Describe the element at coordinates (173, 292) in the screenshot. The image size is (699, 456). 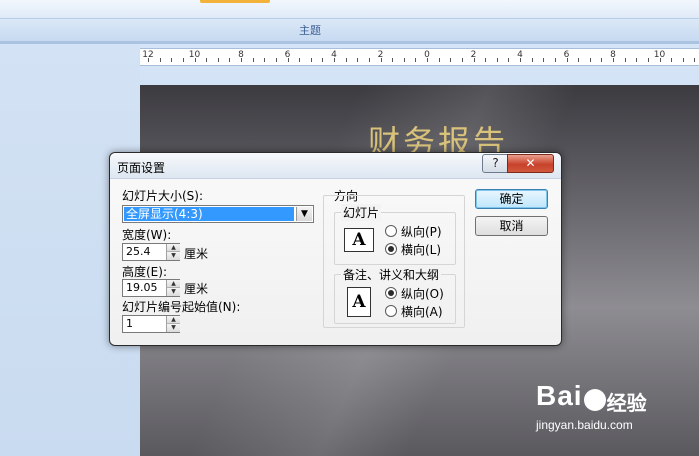
I see `height-down-arrow-icon: ▼` at that location.